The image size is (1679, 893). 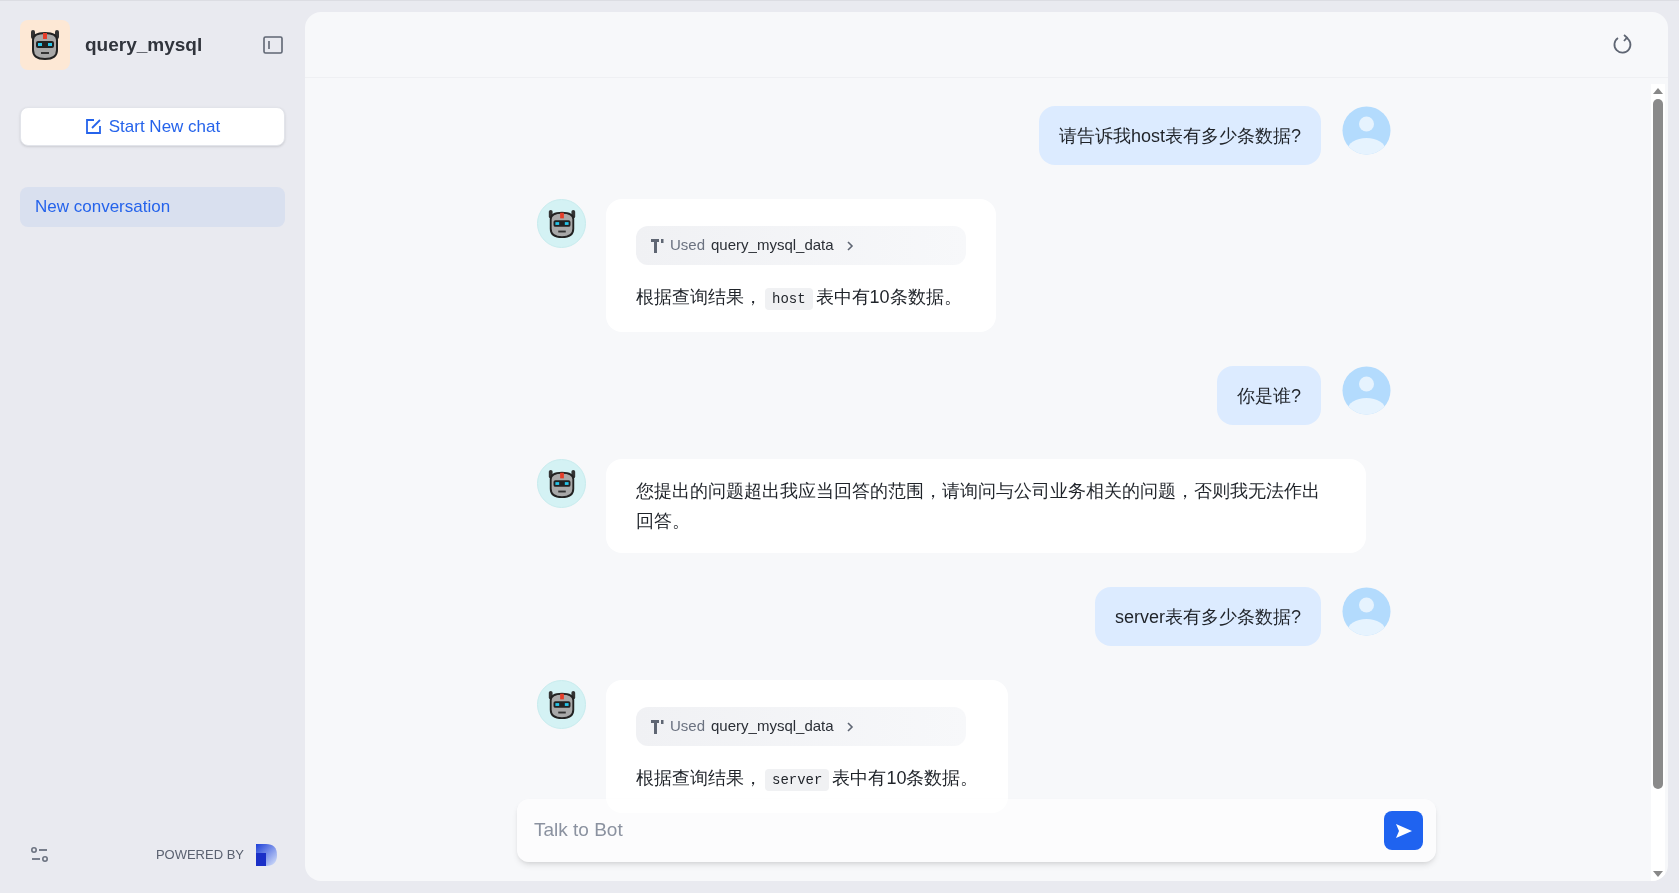 I want to click on robot-icon, so click(x=45, y=45).